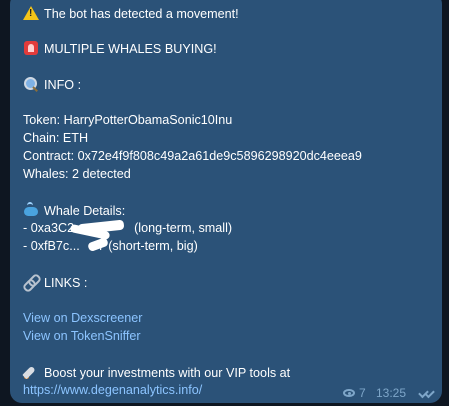  What do you see at coordinates (130, 49) in the screenshot?
I see `headline-text: MULTIPLE WHALES BUYING!` at bounding box center [130, 49].